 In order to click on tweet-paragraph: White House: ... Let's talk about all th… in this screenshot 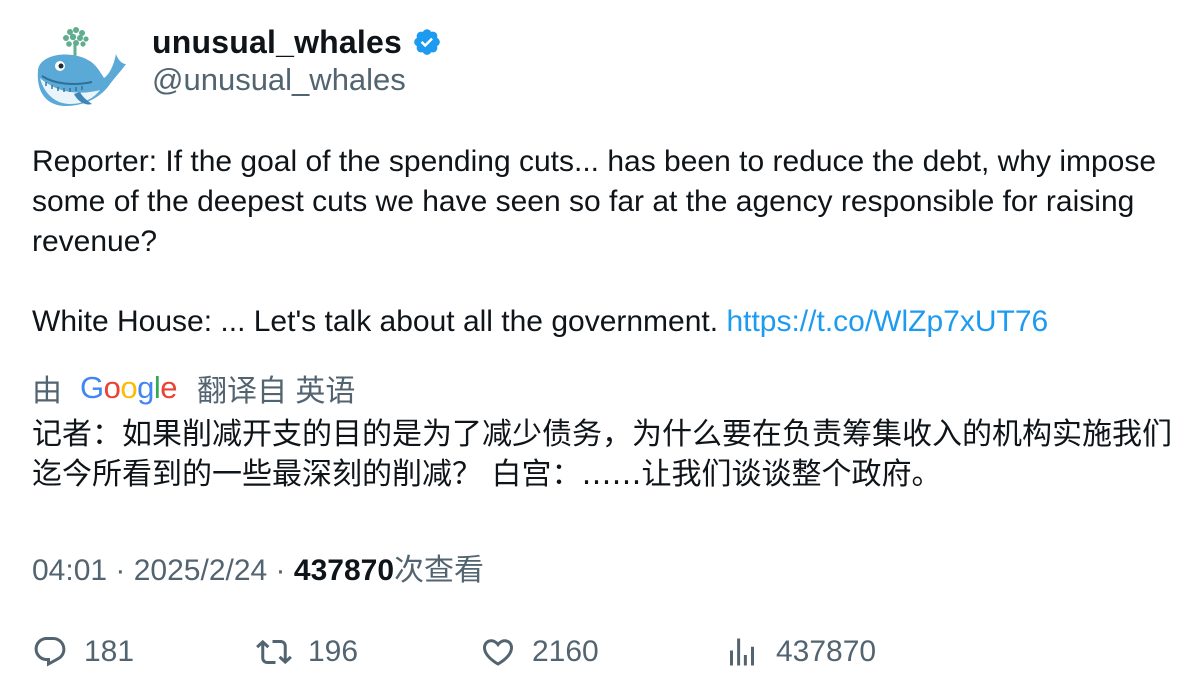, I will do `click(602, 322)`.